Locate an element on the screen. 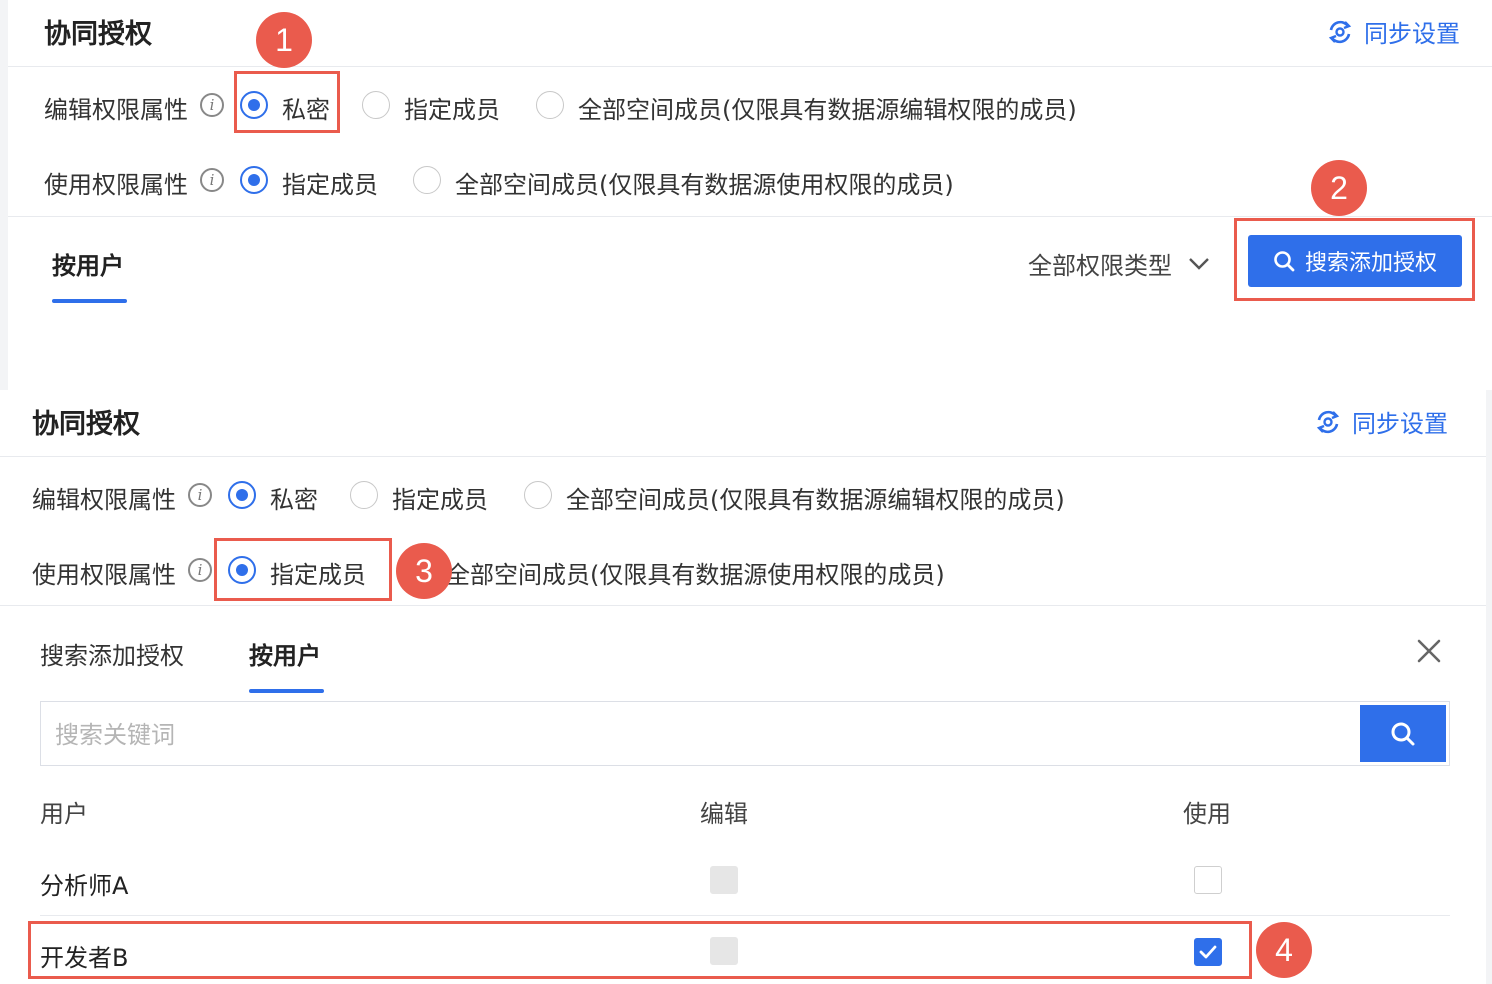 This screenshot has height=984, width=1492. step-badge-4: 4 is located at coordinates (1284, 950).